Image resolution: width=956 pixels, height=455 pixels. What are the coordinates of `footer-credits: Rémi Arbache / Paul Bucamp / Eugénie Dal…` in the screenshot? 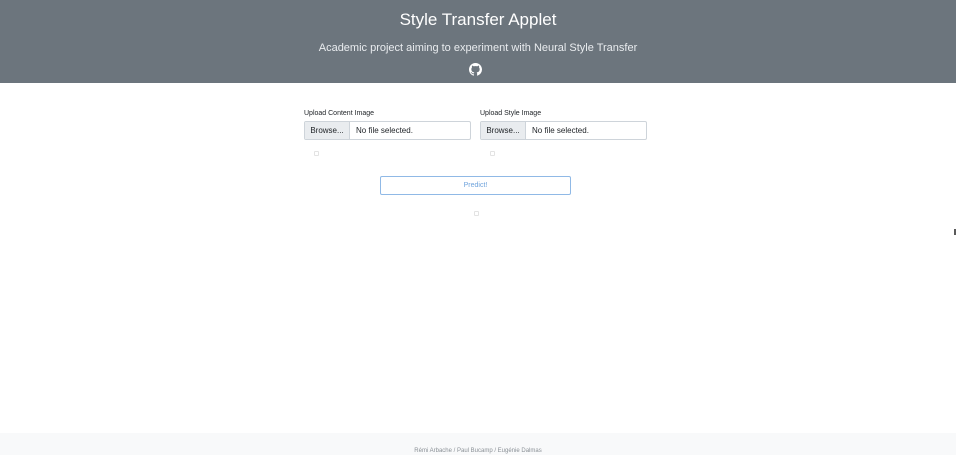 It's located at (478, 451).